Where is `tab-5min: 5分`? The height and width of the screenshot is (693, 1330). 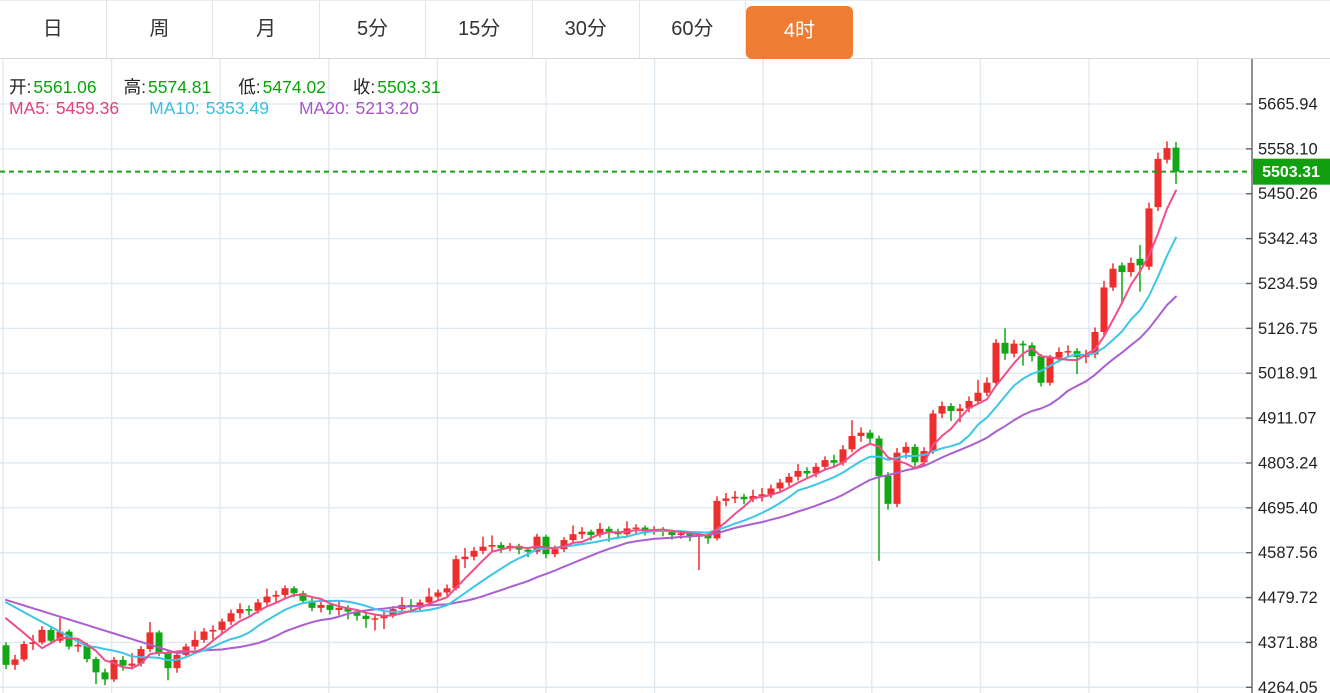
tab-5min: 5分 is located at coordinates (373, 29).